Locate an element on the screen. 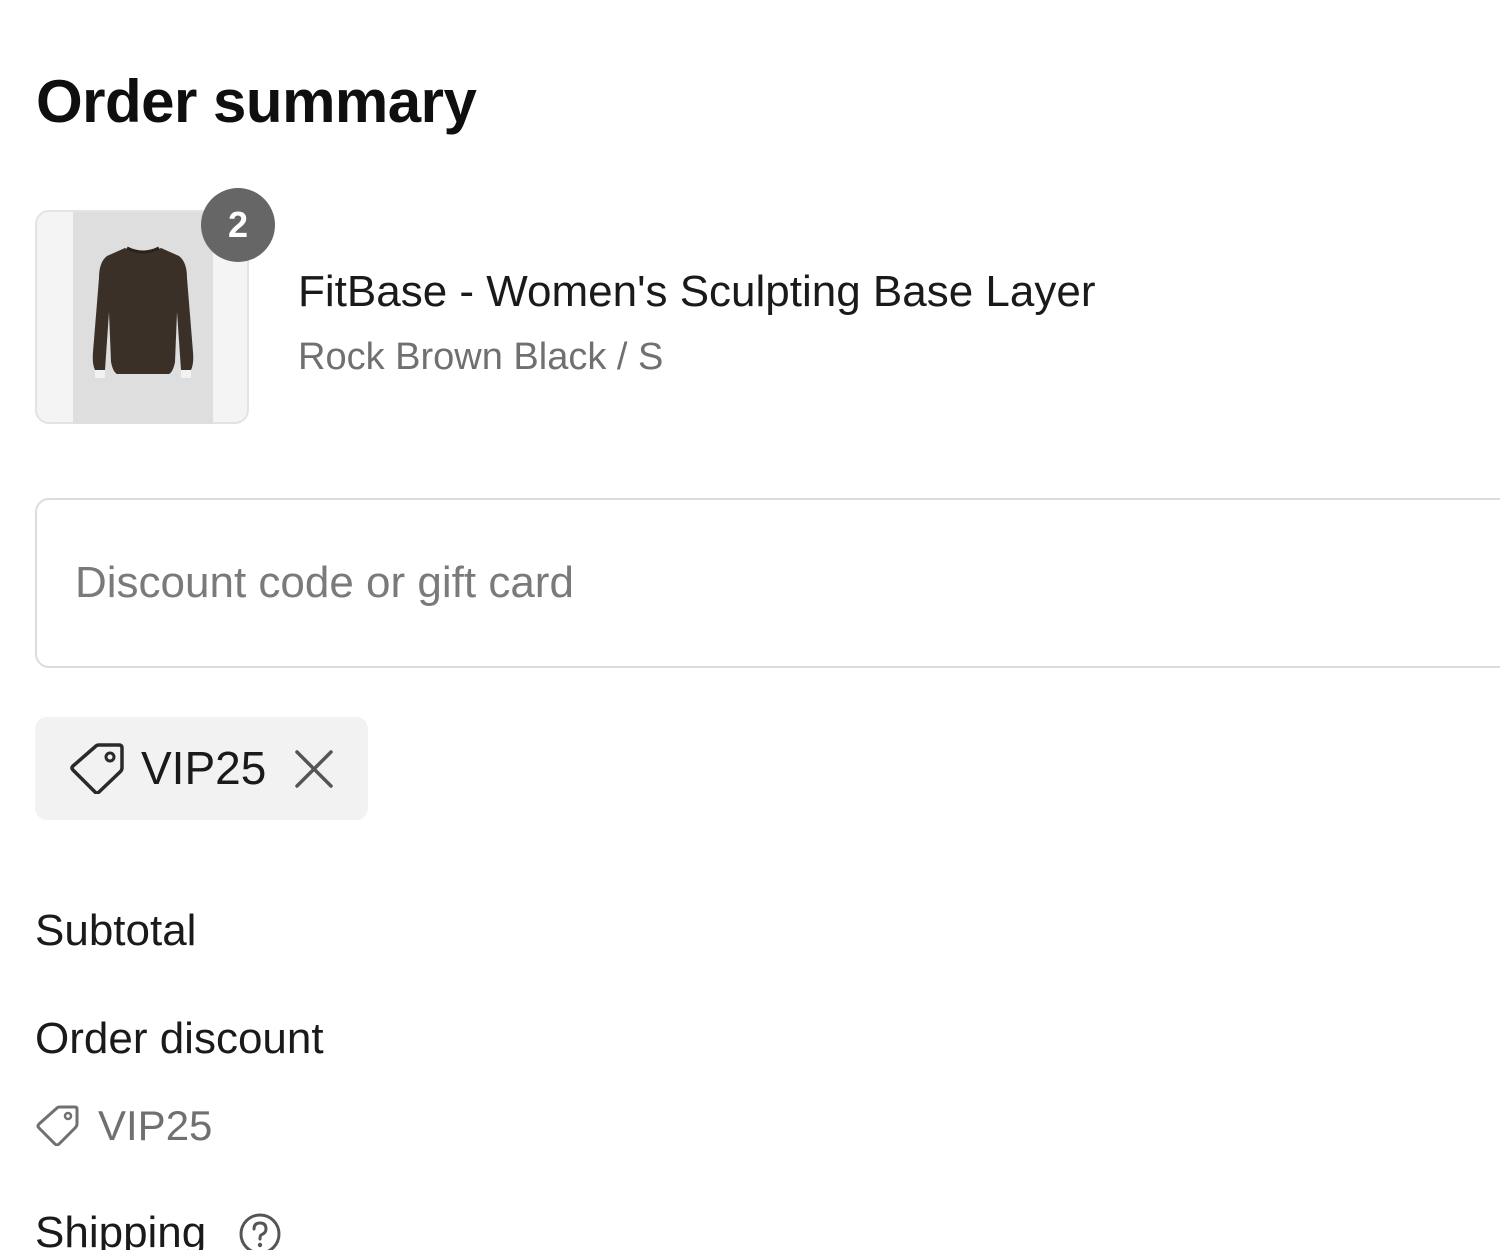 Image resolution: width=1500 pixels, height=1250 pixels. applied-code-label: VIP25 is located at coordinates (204, 768).